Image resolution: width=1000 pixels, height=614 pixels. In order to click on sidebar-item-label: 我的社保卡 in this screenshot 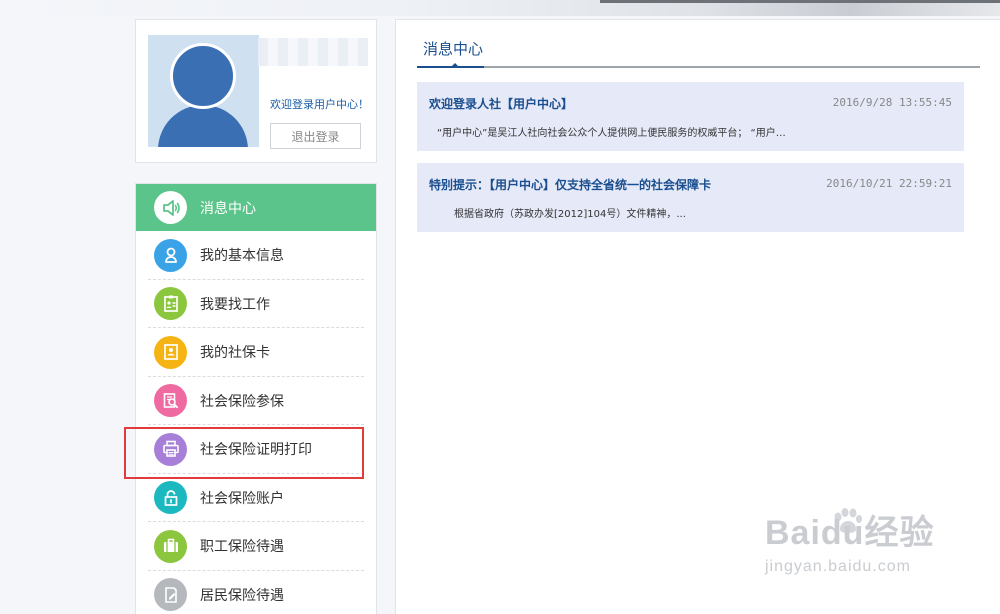, I will do `click(235, 353)`.